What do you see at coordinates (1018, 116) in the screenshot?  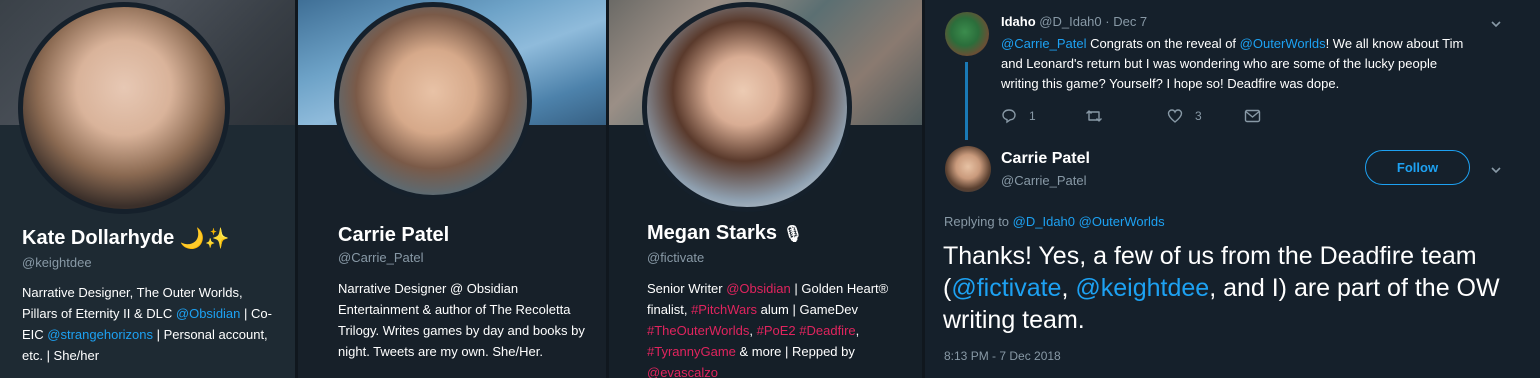 I see `reply-action: 1` at bounding box center [1018, 116].